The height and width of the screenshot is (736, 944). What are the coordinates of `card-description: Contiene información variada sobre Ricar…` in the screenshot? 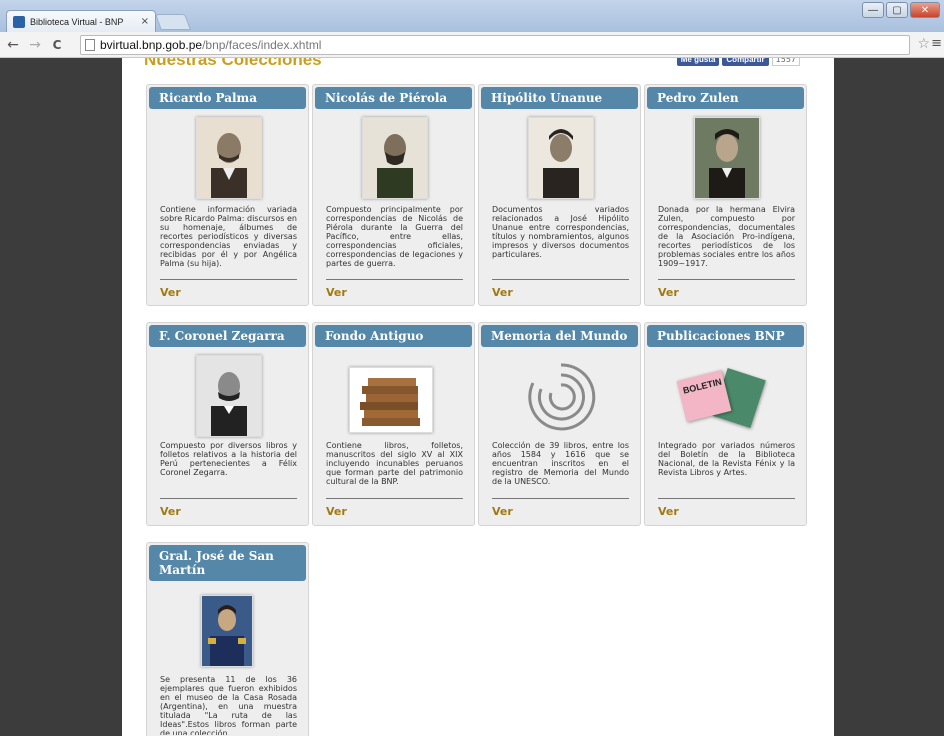 It's located at (228, 236).